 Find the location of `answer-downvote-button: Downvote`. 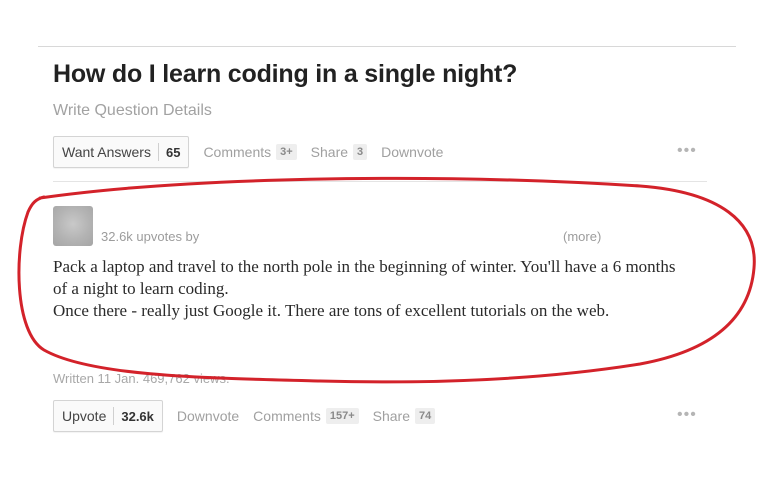

answer-downvote-button: Downvote is located at coordinates (208, 416).